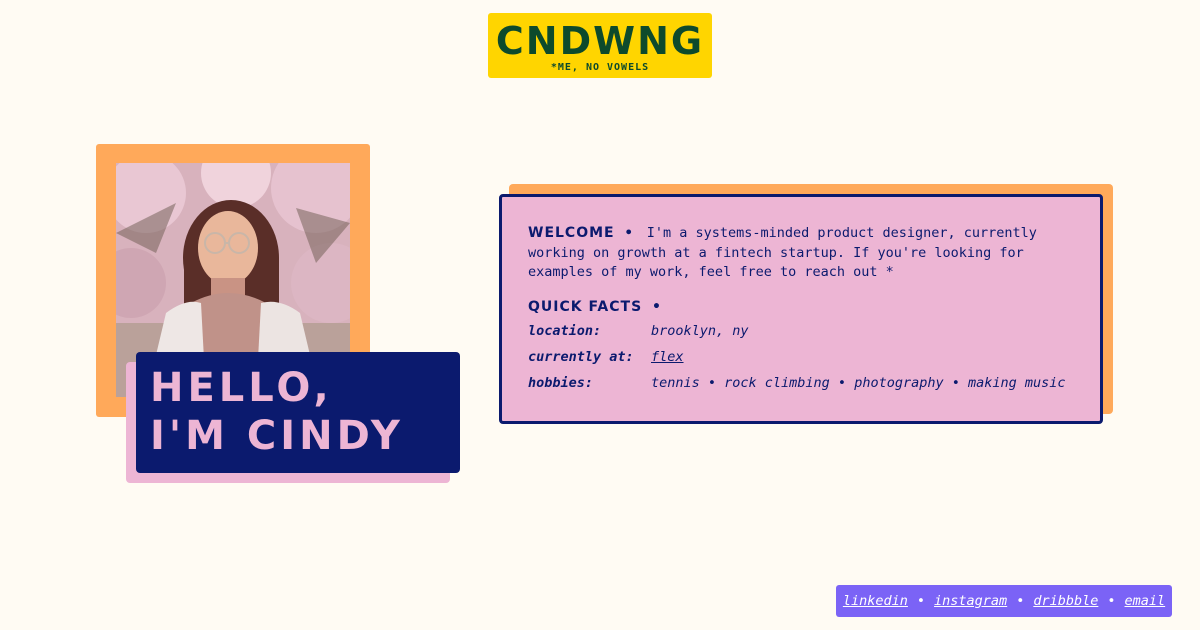 Image resolution: width=1200 pixels, height=630 pixels. I want to click on dribbble-link: dribbble, so click(1065, 601).